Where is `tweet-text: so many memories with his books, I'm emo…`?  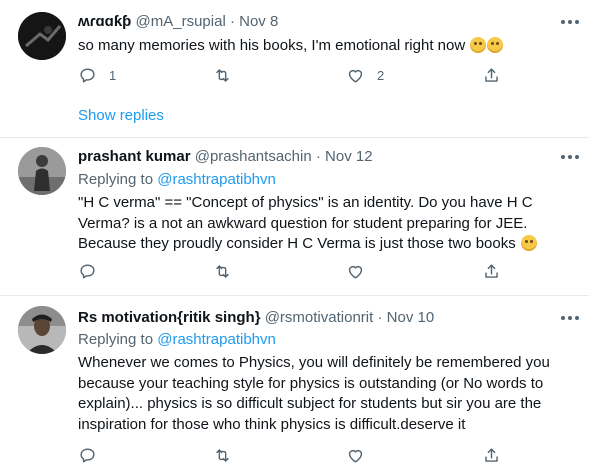 tweet-text: so many memories with his books, I'm emo… is located at coordinates (328, 46).